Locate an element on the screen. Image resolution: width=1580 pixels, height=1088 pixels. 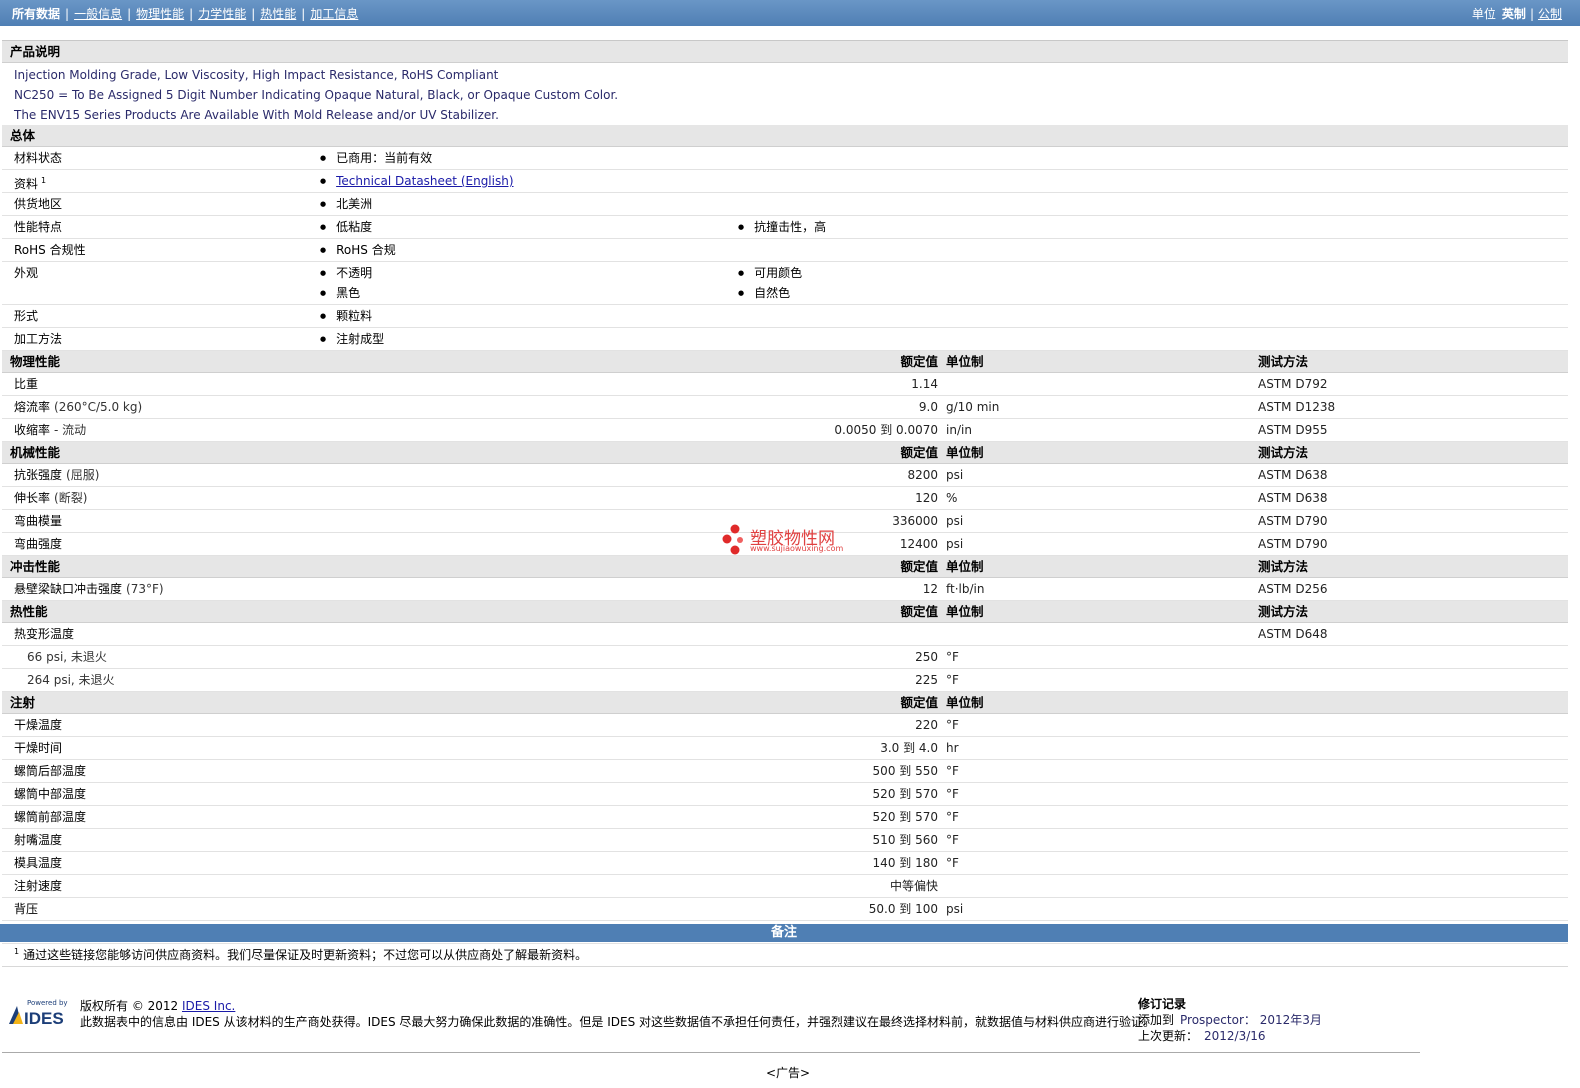
property-name: 射嘴温度 is located at coordinates (38, 840).